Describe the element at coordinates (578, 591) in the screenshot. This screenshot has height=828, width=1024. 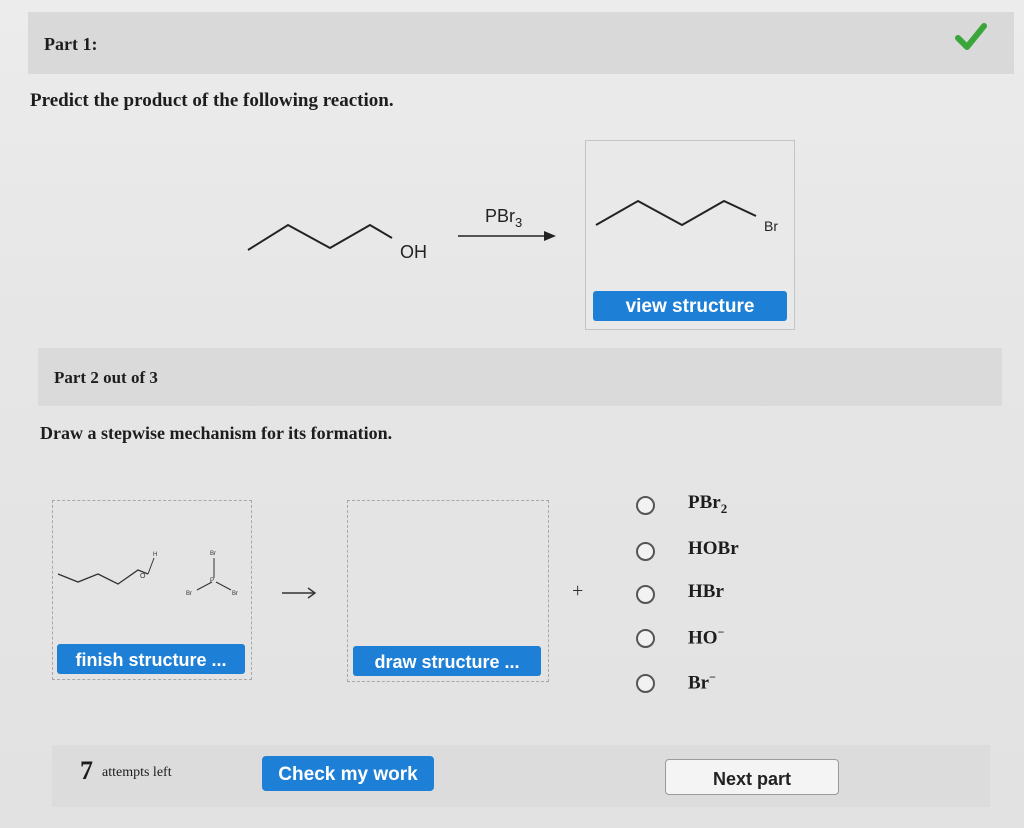
I see `plus-sign: +` at that location.